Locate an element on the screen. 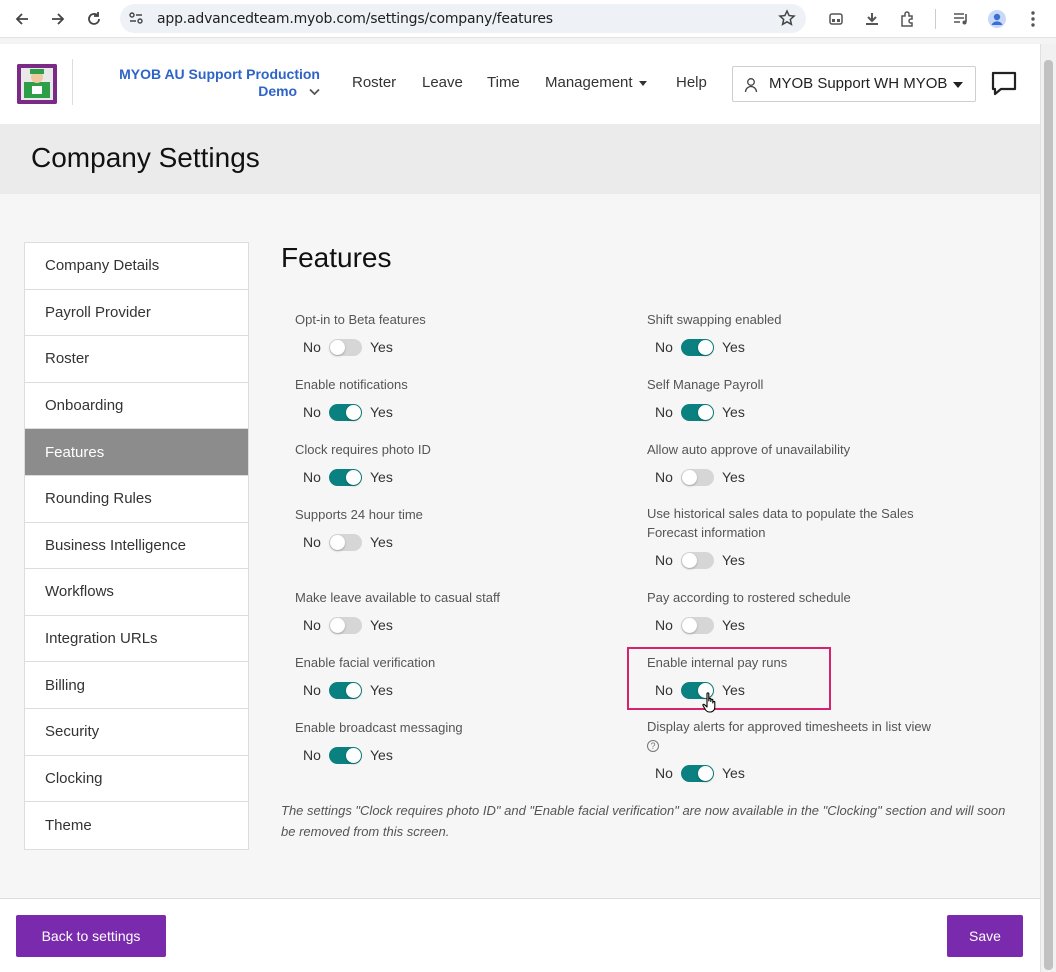 The image size is (1056, 972). sidebar-item-security: Security is located at coordinates (136, 732).